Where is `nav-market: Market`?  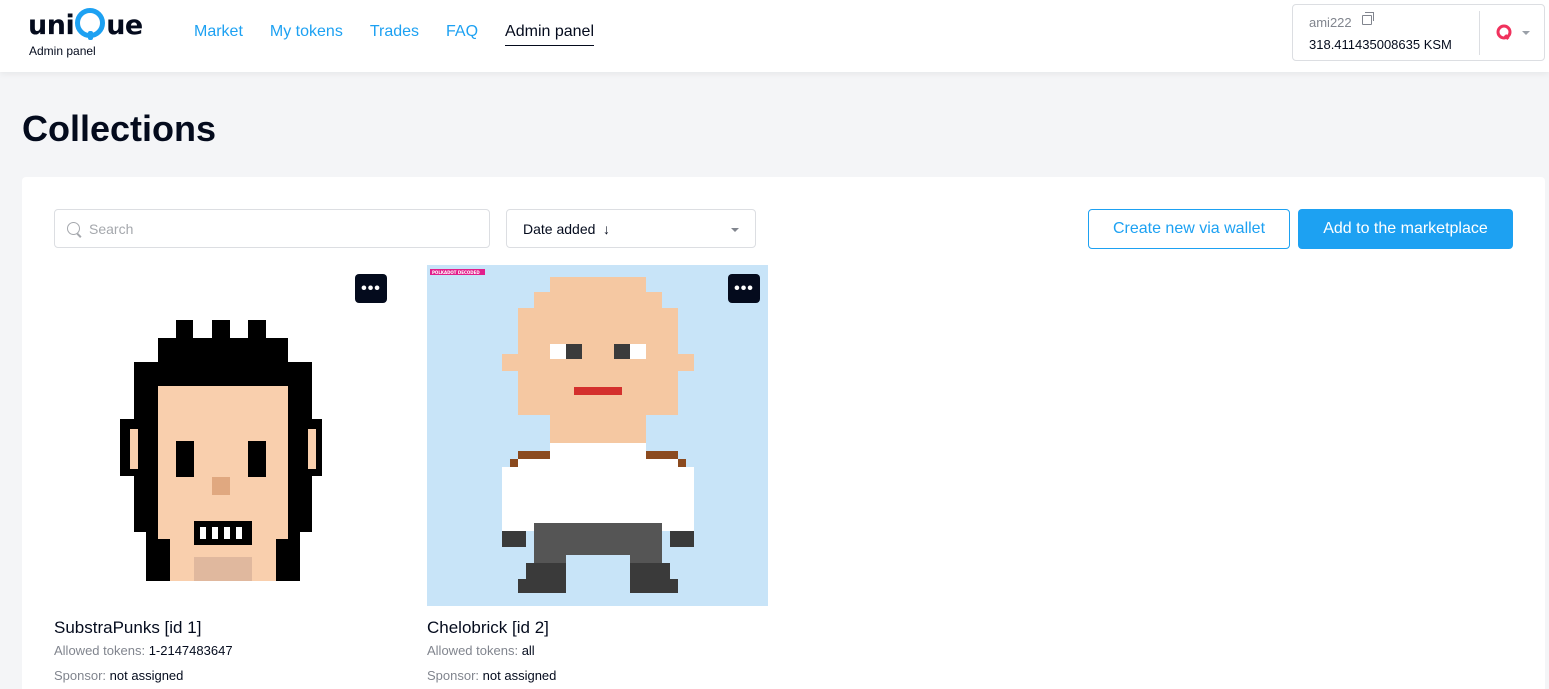
nav-market: Market is located at coordinates (218, 34).